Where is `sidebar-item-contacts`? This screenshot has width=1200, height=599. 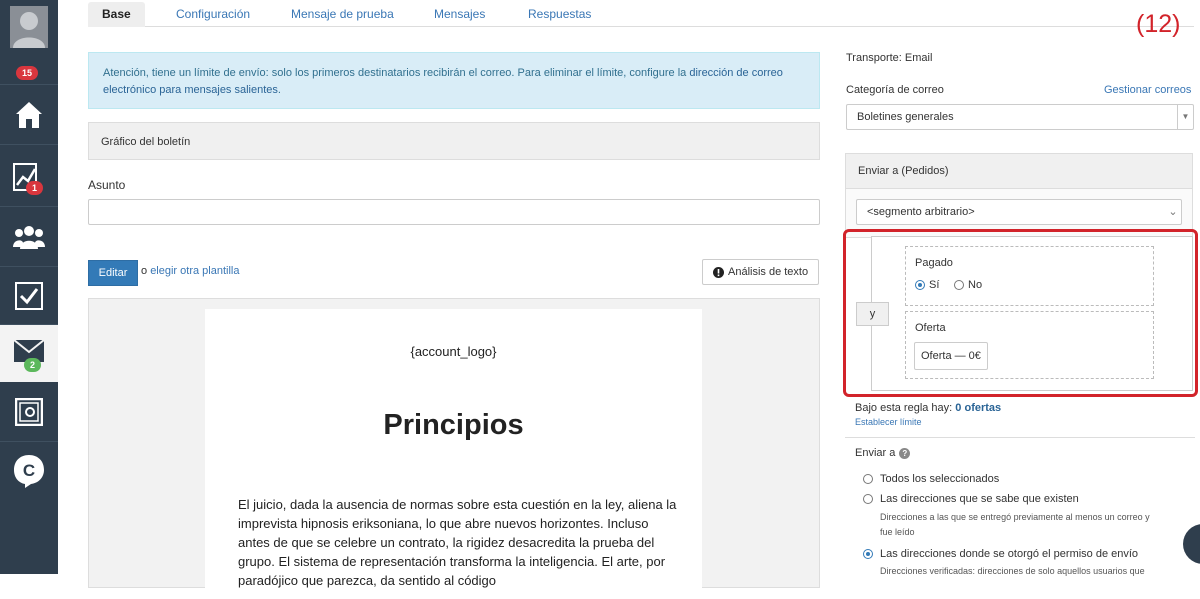
sidebar-item-contacts is located at coordinates (29, 237).